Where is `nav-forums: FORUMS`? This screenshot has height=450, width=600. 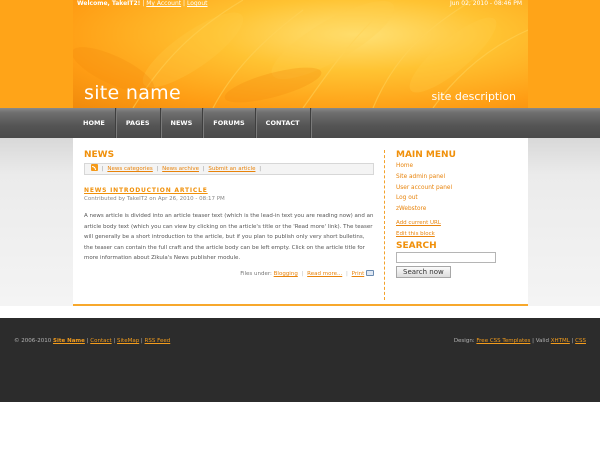 nav-forums: FORUMS is located at coordinates (229, 123).